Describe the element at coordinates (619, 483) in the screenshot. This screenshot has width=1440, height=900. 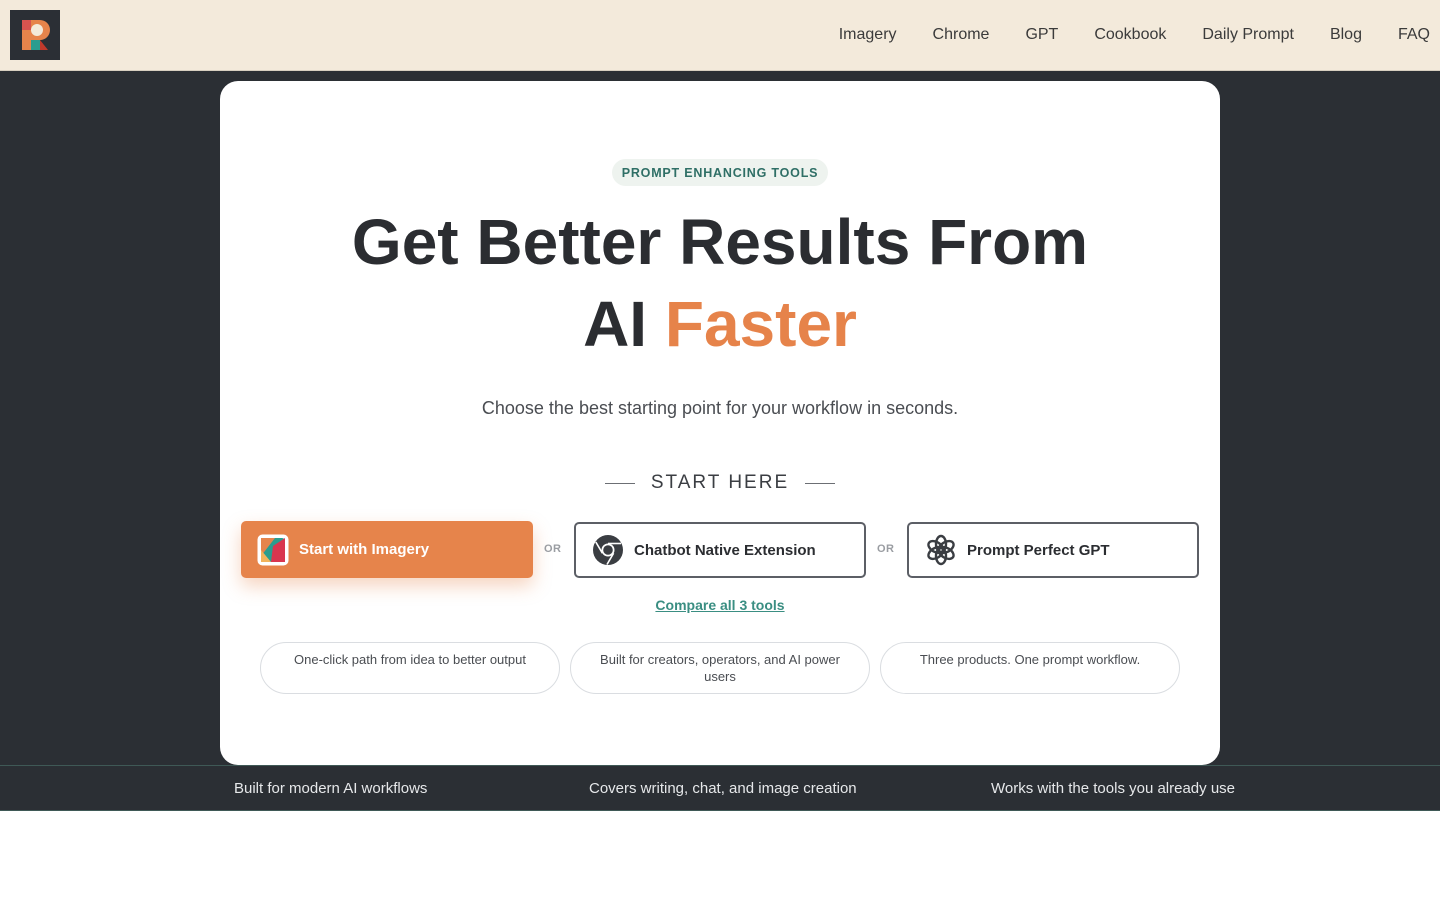
I see `divider-line-left` at that location.